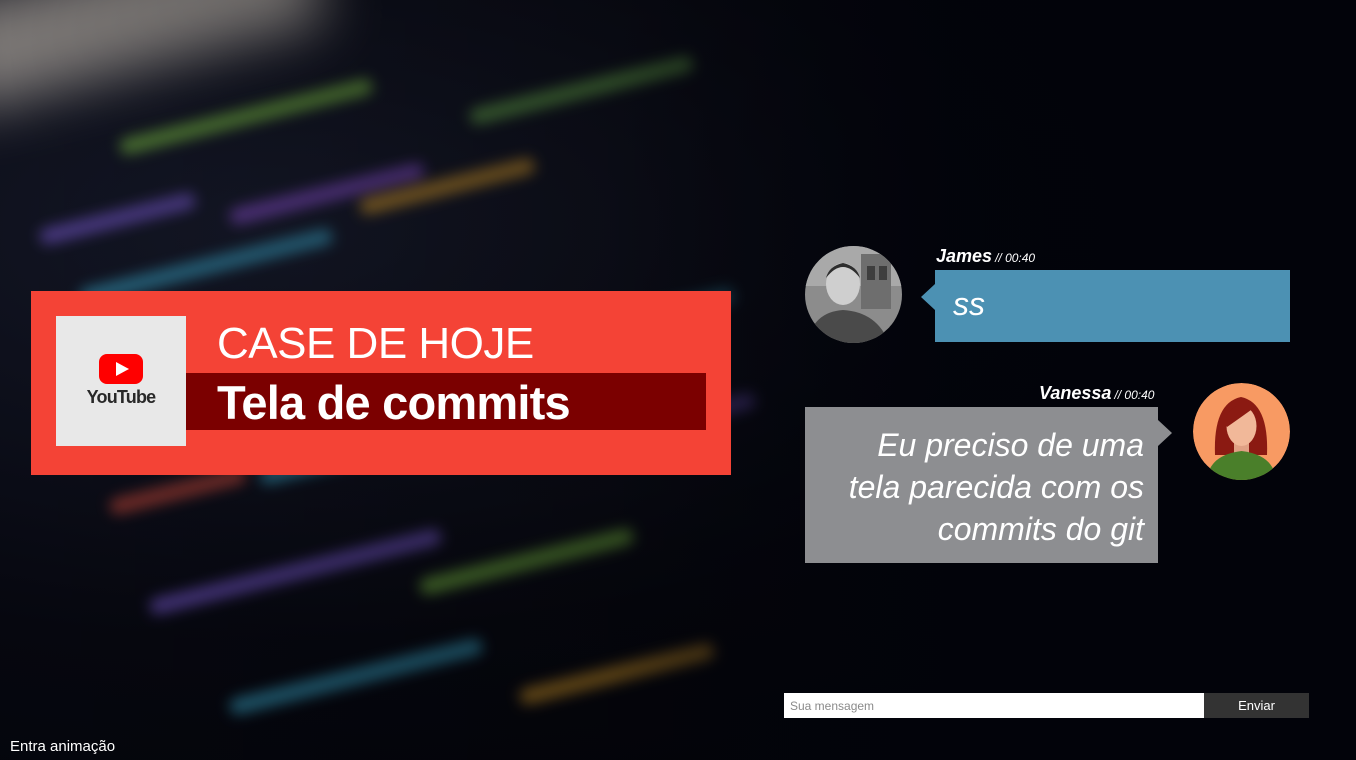 The image size is (1356, 760). I want to click on message-author: James, so click(964, 256).